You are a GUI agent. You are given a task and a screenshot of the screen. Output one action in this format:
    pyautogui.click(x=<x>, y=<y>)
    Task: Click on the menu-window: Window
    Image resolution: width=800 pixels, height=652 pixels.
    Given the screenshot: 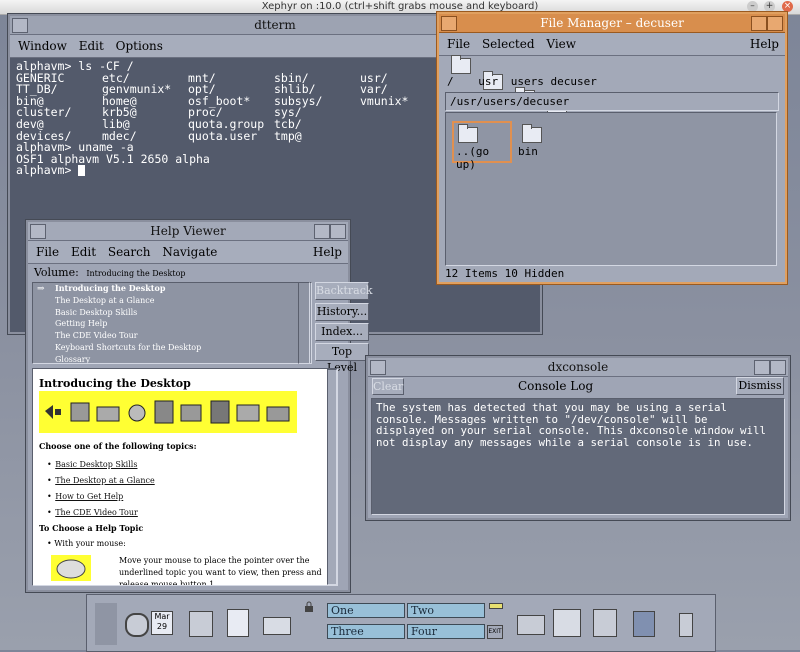 What is the action you would take?
    pyautogui.click(x=42, y=46)
    